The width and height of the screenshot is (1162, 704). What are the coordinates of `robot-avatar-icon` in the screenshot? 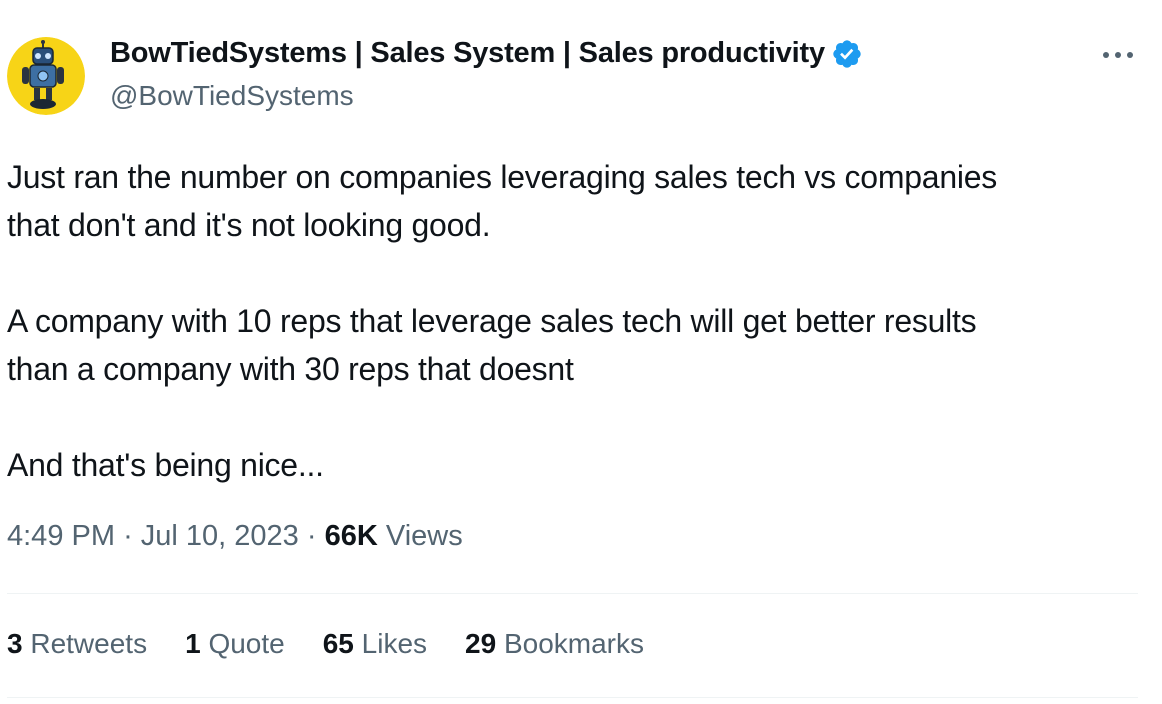 It's located at (46, 76).